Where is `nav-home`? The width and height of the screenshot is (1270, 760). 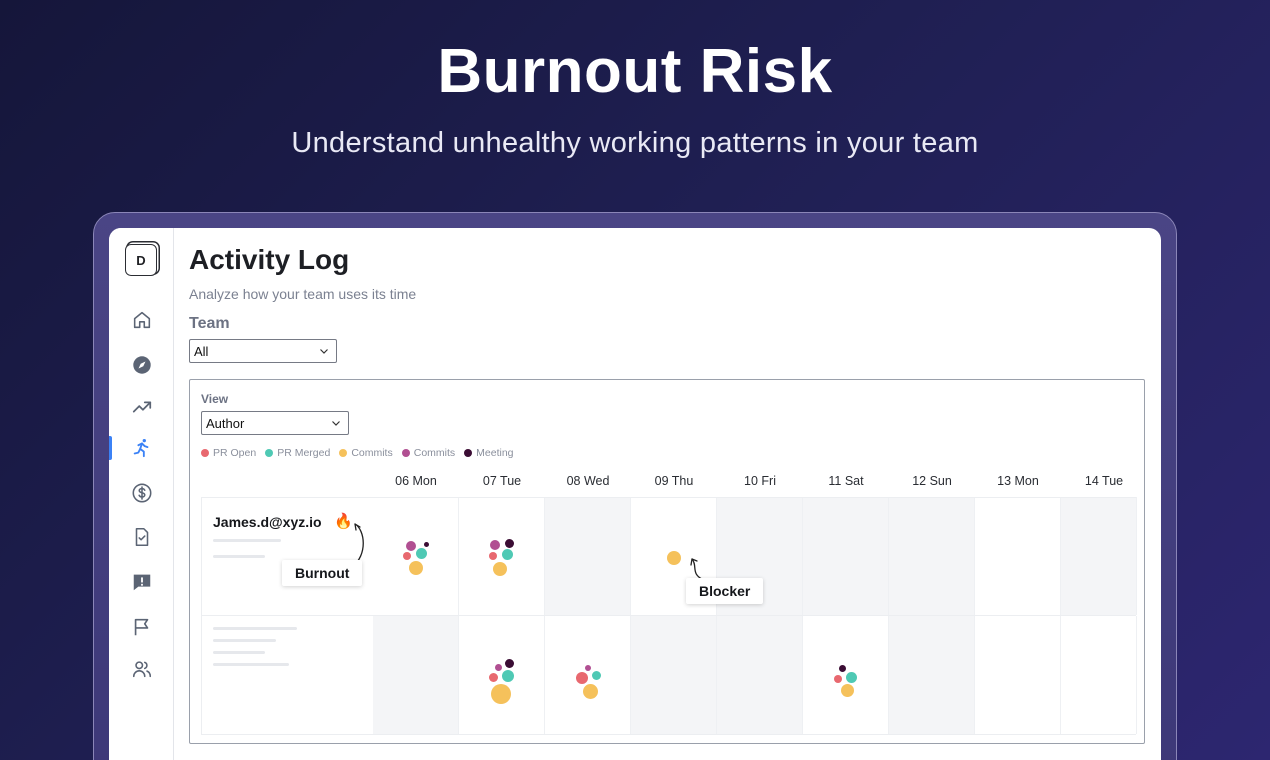 nav-home is located at coordinates (141, 320).